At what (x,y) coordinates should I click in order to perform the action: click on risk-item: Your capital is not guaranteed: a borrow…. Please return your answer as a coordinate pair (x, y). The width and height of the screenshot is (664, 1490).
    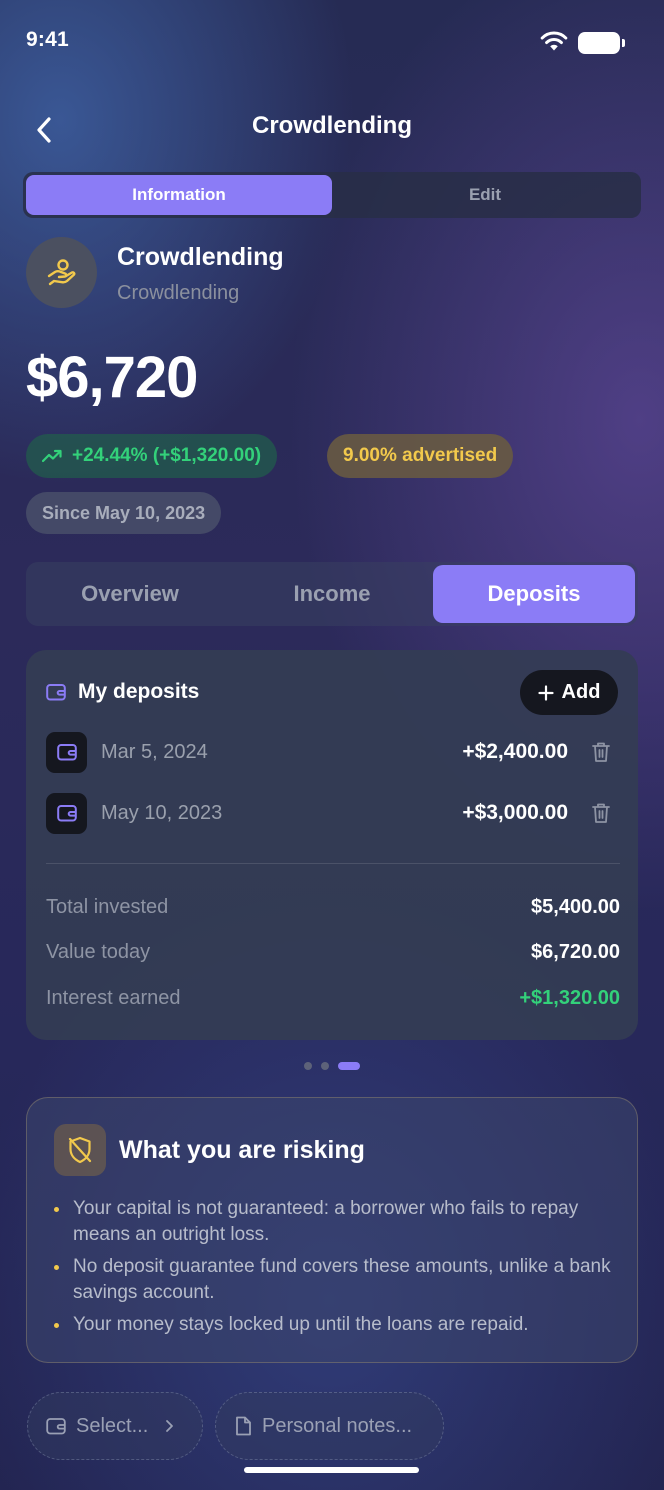
    Looking at the image, I should click on (333, 1222).